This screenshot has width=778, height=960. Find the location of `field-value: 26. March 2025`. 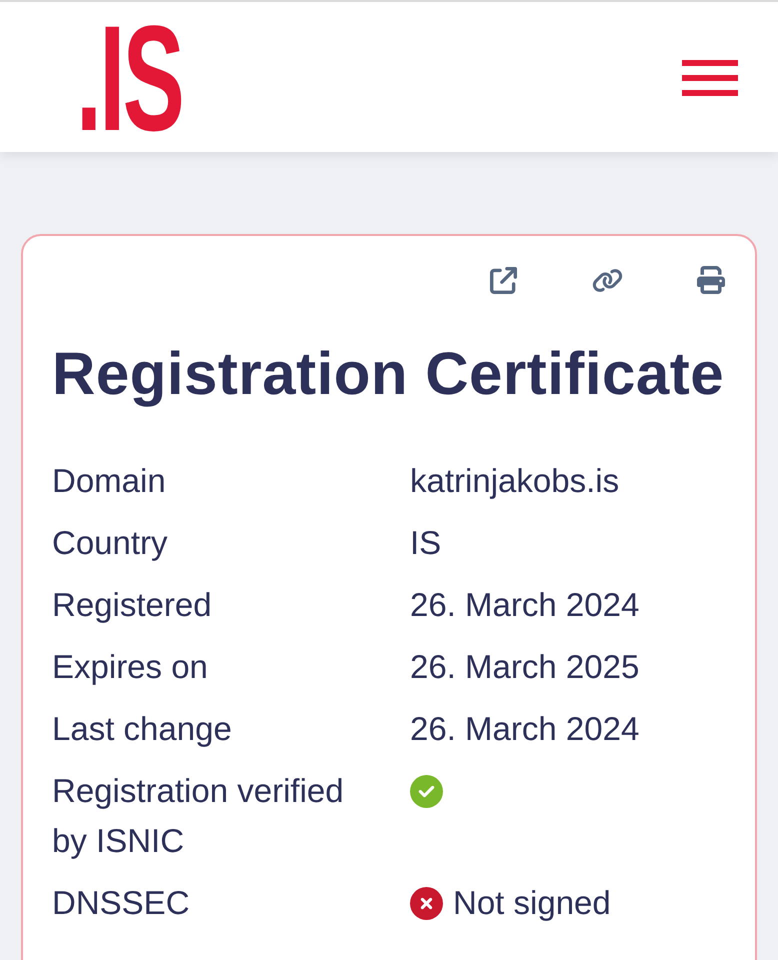

field-value: 26. March 2025 is located at coordinates (525, 667).